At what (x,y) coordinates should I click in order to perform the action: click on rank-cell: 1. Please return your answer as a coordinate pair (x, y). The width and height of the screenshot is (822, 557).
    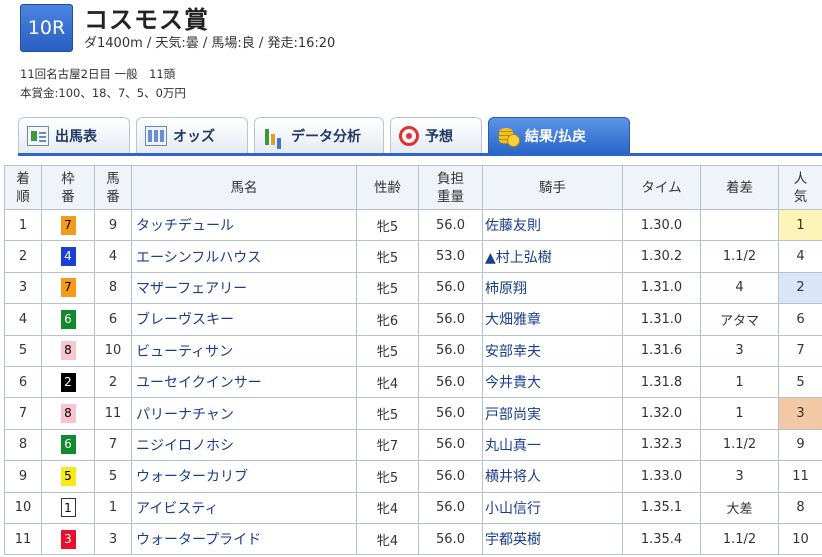
    Looking at the image, I should click on (23, 225).